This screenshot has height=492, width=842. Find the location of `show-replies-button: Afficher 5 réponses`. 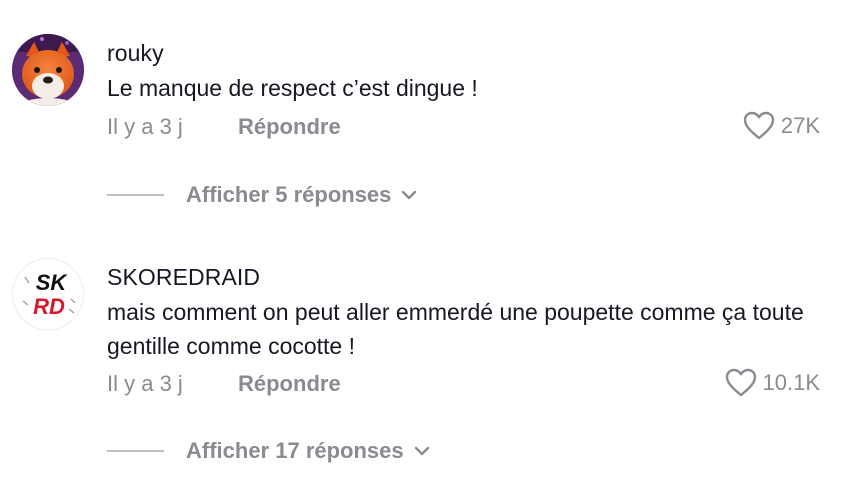

show-replies-button: Afficher 5 réponses is located at coordinates (262, 195).